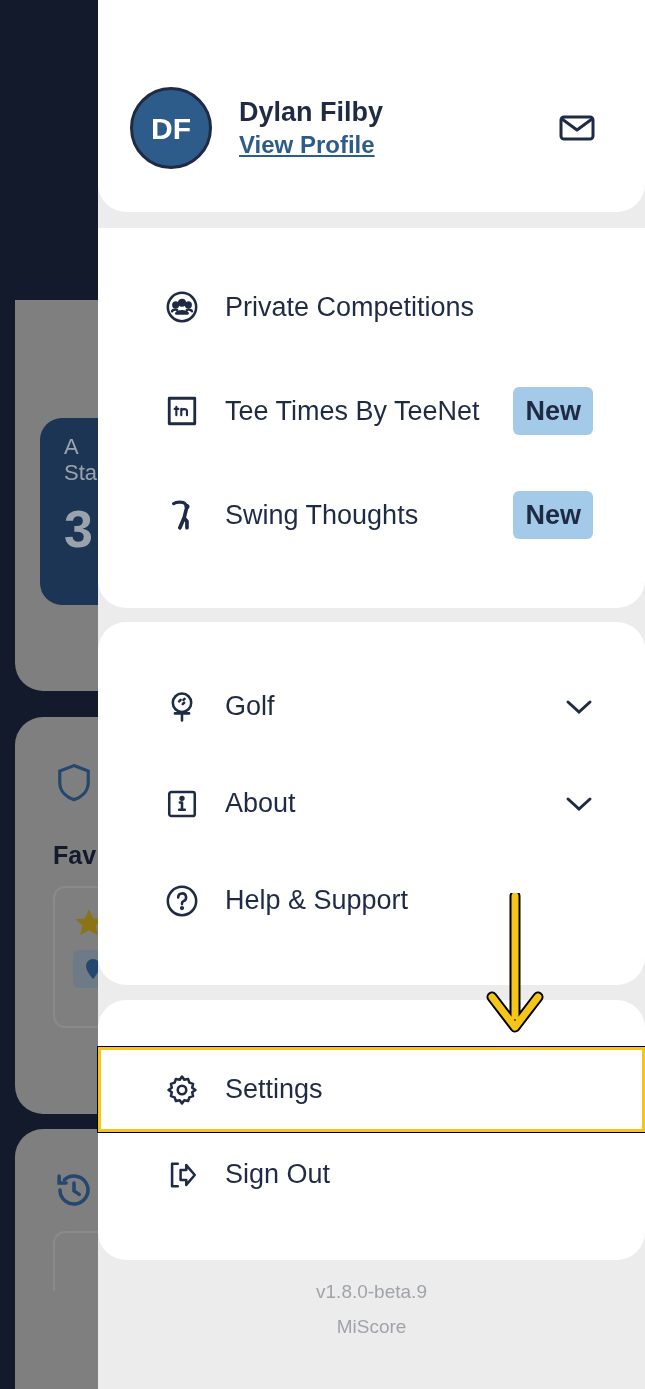 Image resolution: width=645 pixels, height=1389 pixels. I want to click on menu-item: Private Competitions, so click(371, 307).